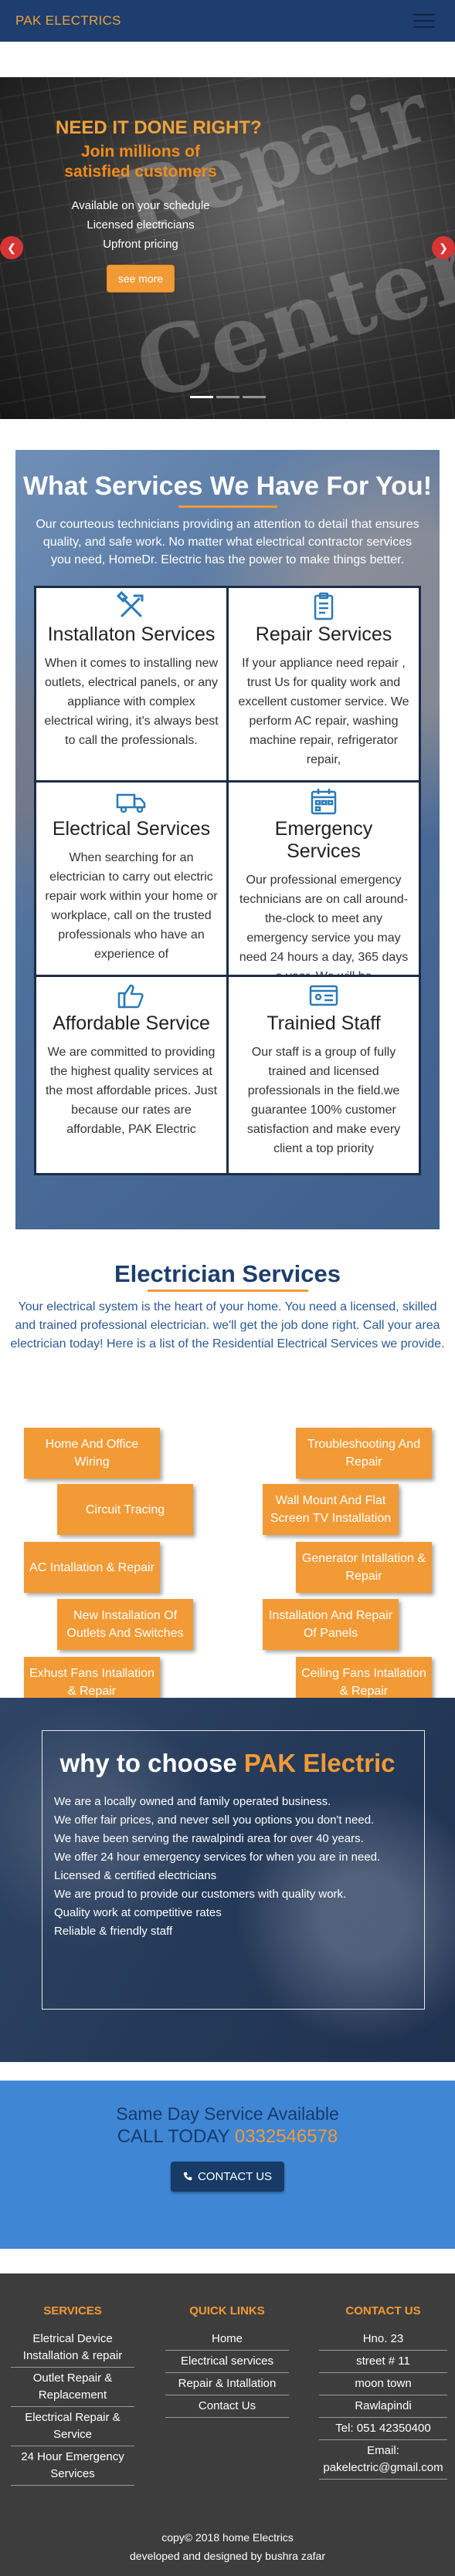 The height and width of the screenshot is (2576, 455). I want to click on footer-service-item: Eletrical Device Installation & repair, so click(72, 2348).